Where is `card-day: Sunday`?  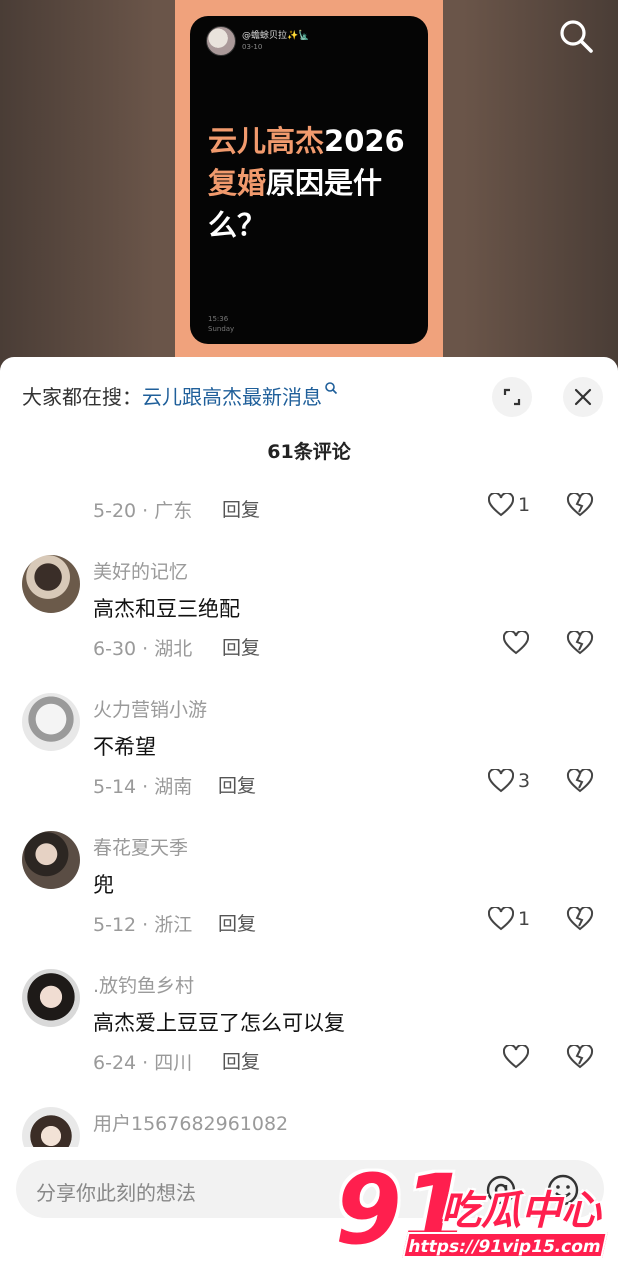
card-day: Sunday is located at coordinates (221, 329).